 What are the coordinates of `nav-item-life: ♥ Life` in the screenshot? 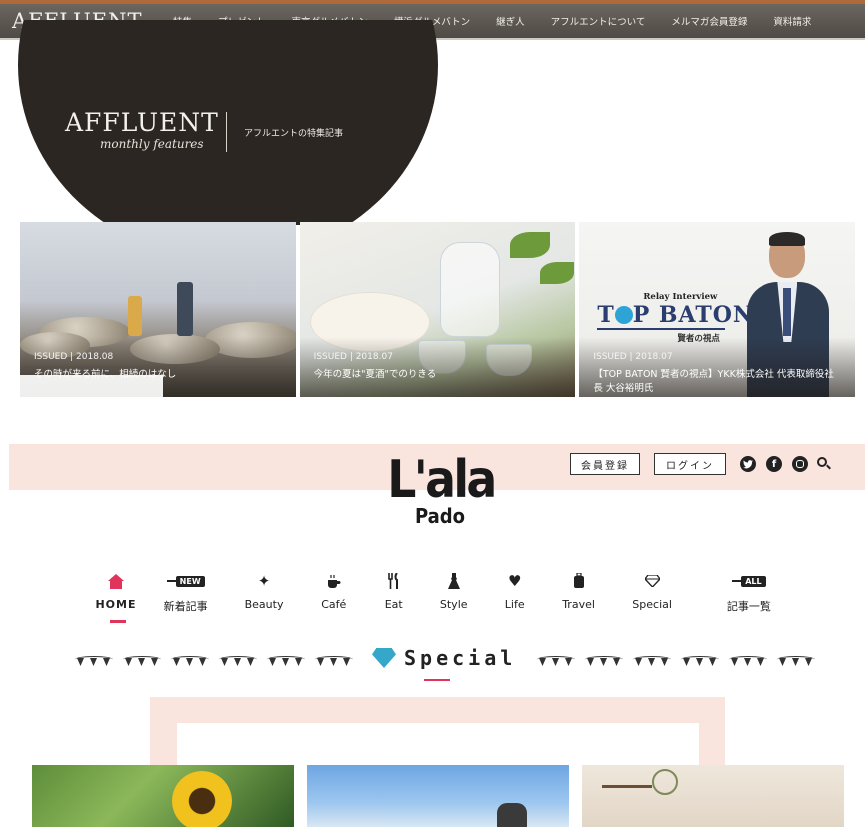 It's located at (515, 592).